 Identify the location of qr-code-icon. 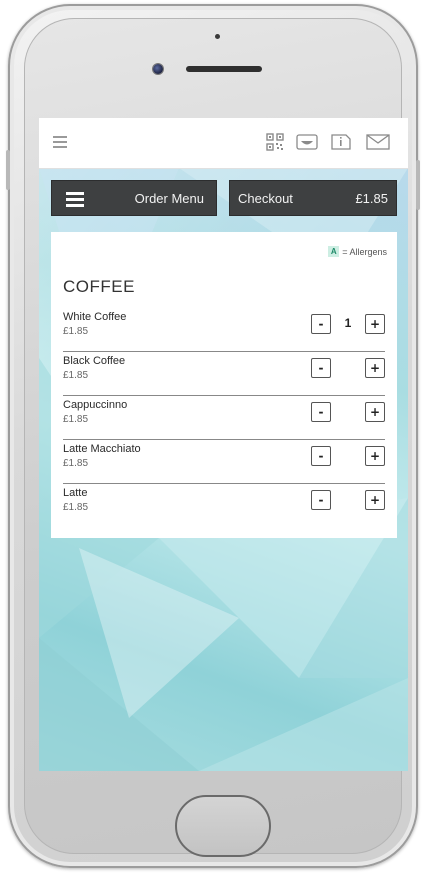
(275, 142).